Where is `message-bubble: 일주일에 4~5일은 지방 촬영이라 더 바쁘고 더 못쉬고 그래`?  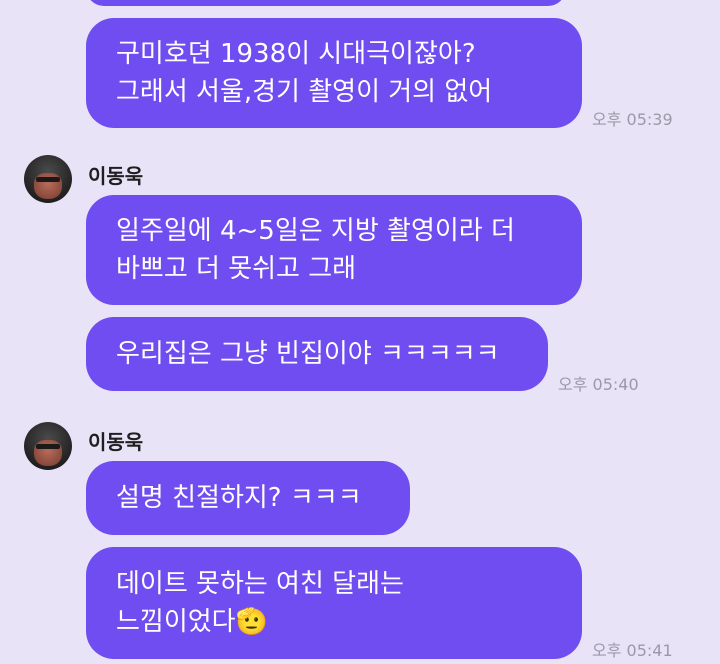 message-bubble: 일주일에 4~5일은 지방 촬영이라 더 바쁘고 더 못쉬고 그래 is located at coordinates (334, 250).